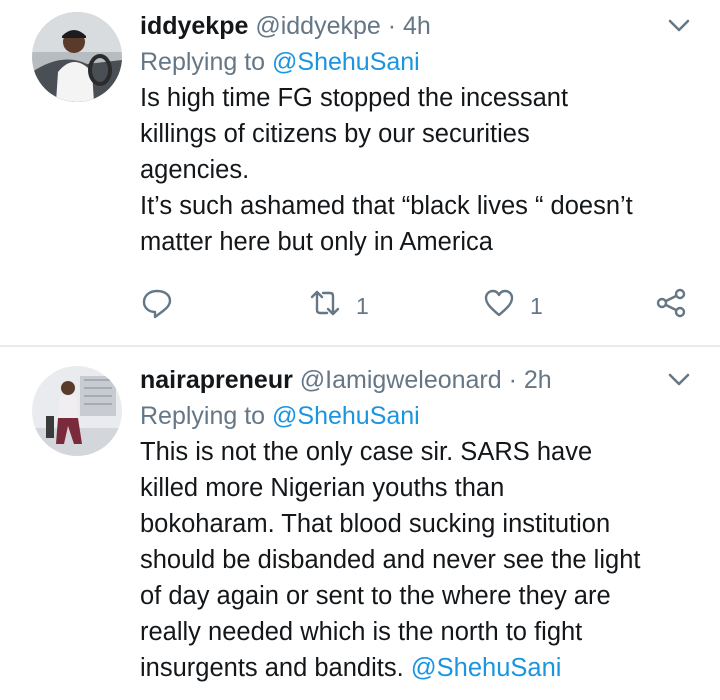 This screenshot has width=720, height=700. Describe the element at coordinates (420, 306) in the screenshot. I see `tweet-actions: 1 1` at that location.